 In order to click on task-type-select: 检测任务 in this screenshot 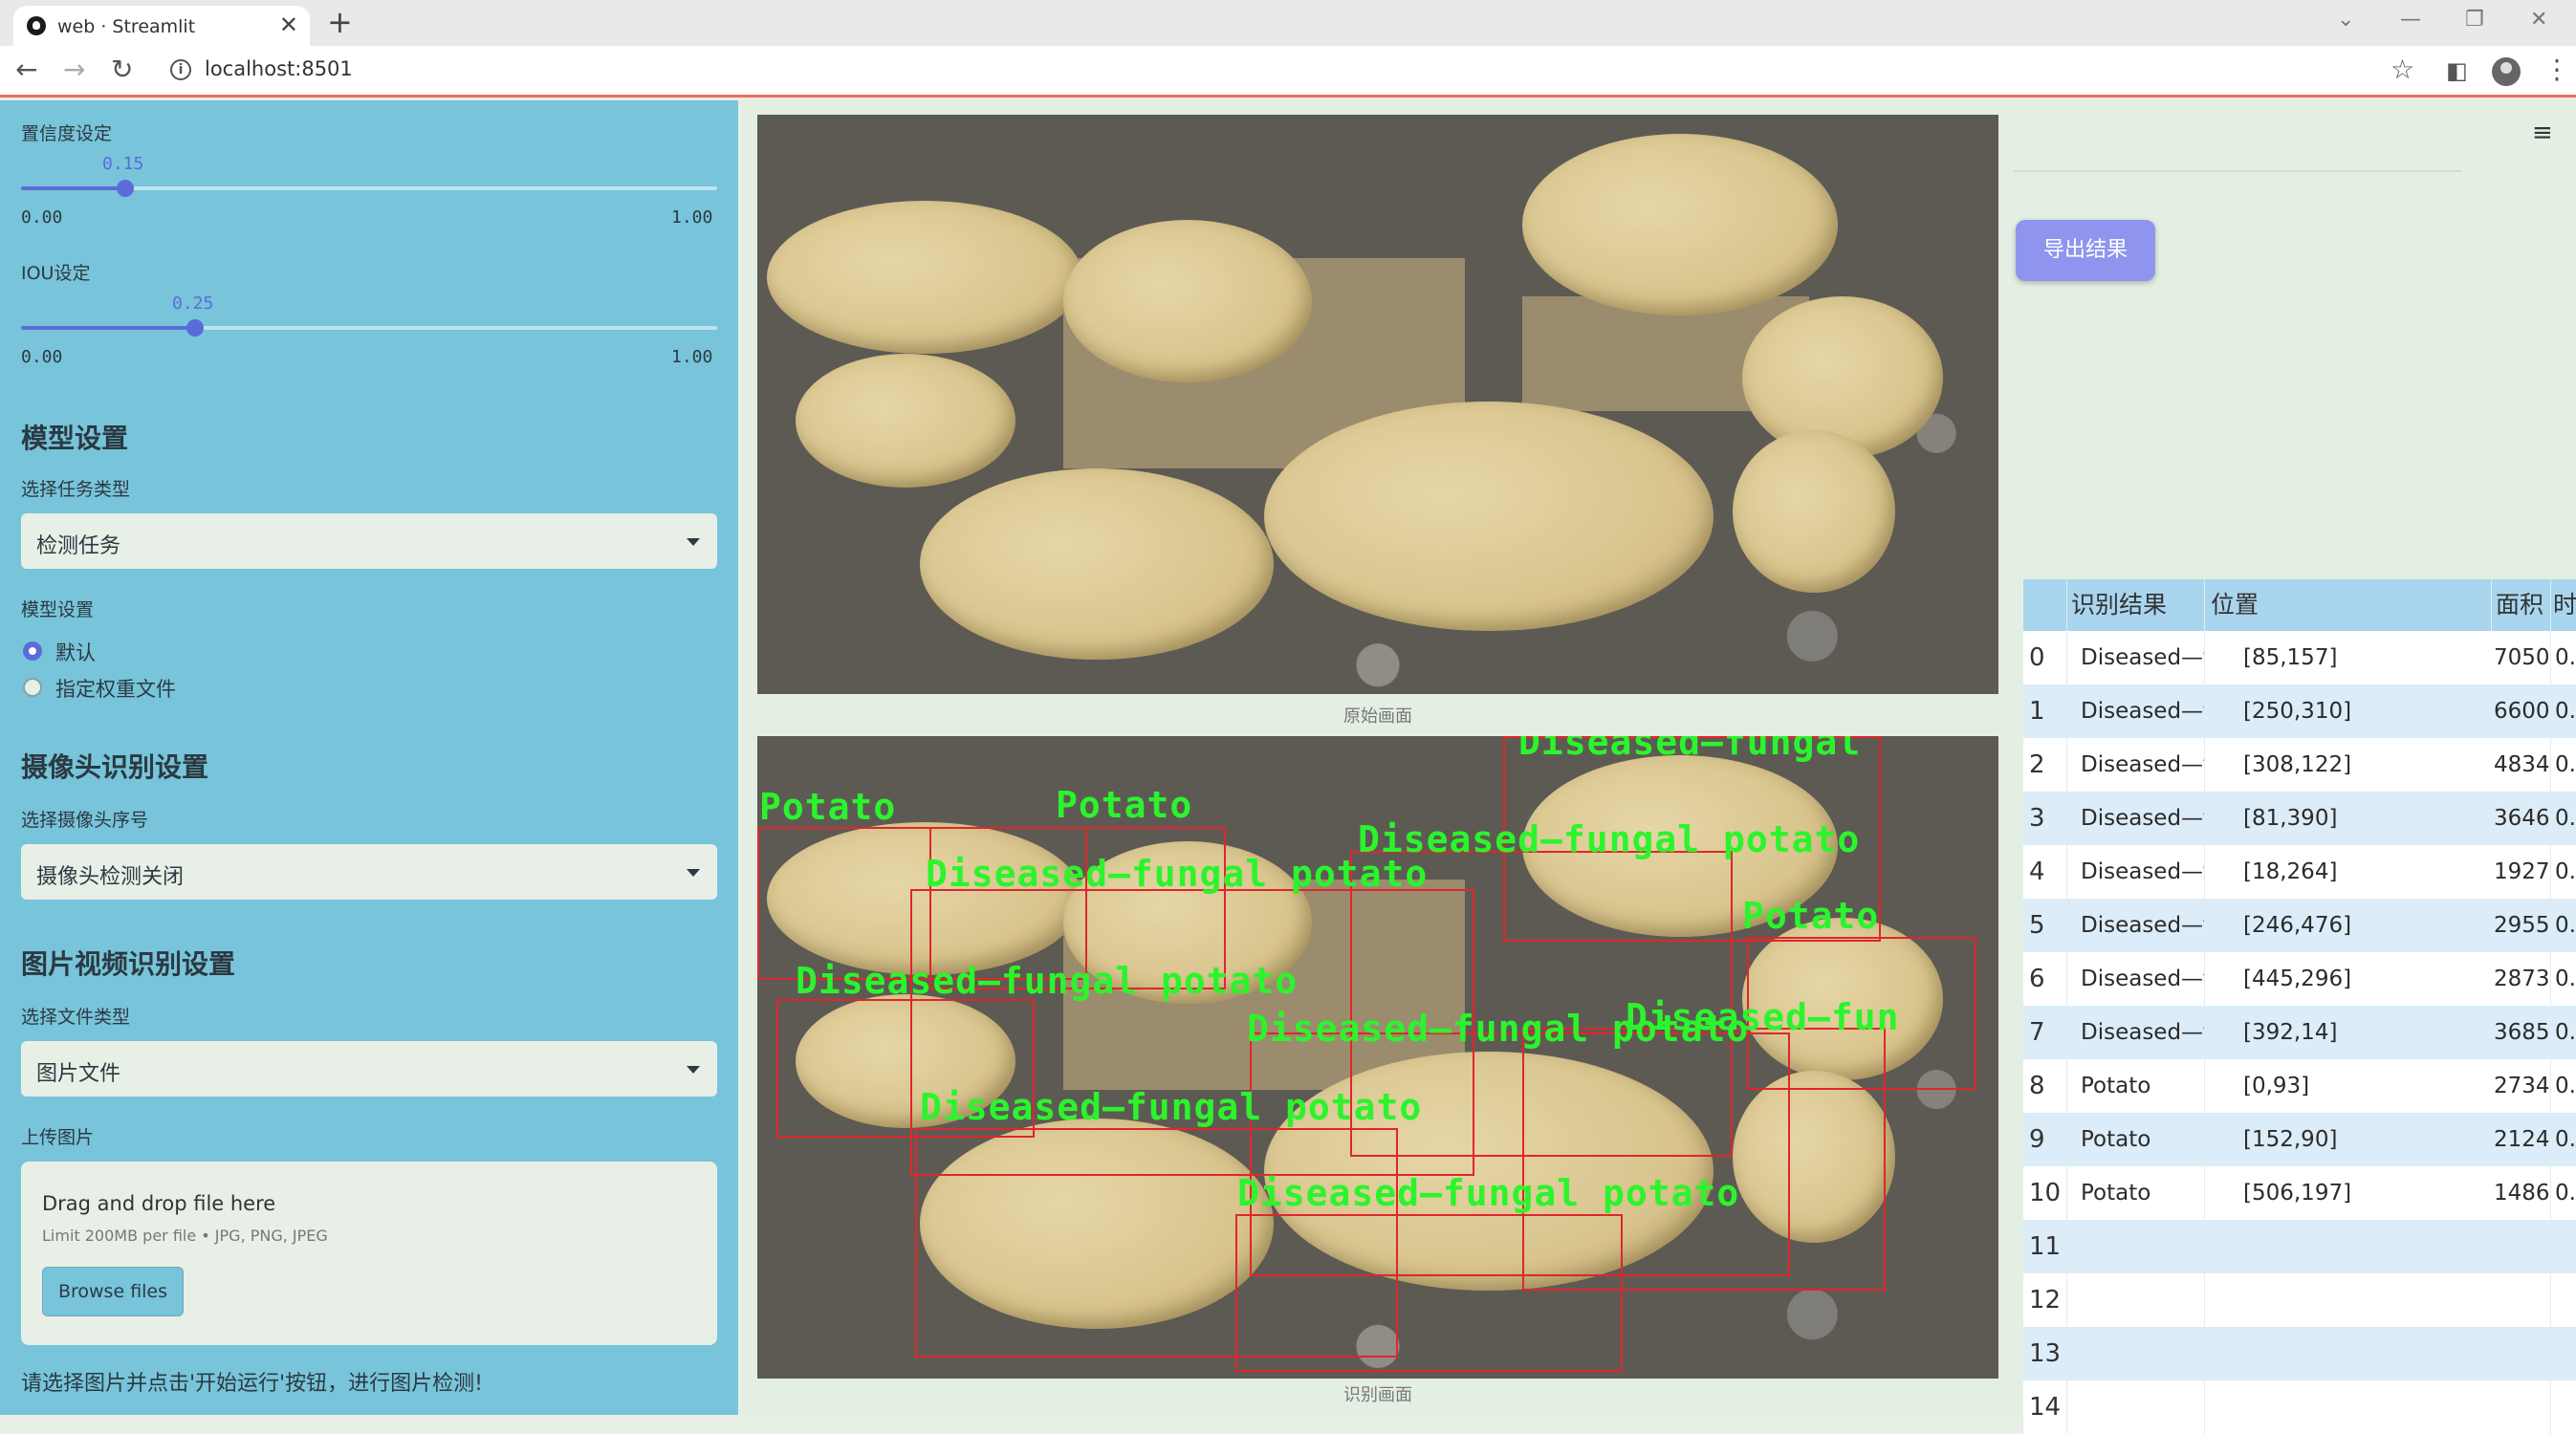, I will do `click(369, 541)`.